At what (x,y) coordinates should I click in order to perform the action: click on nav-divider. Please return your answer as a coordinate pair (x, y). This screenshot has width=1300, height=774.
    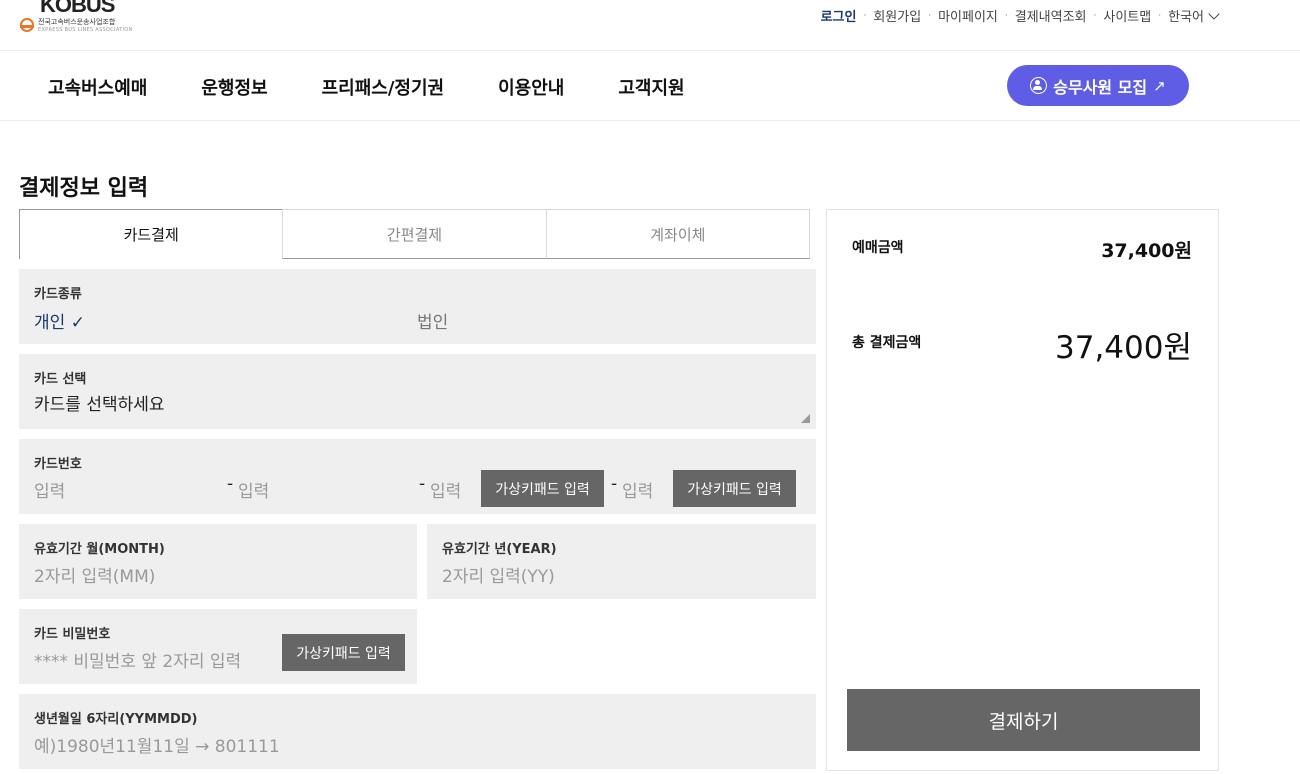
    Looking at the image, I should click on (650, 120).